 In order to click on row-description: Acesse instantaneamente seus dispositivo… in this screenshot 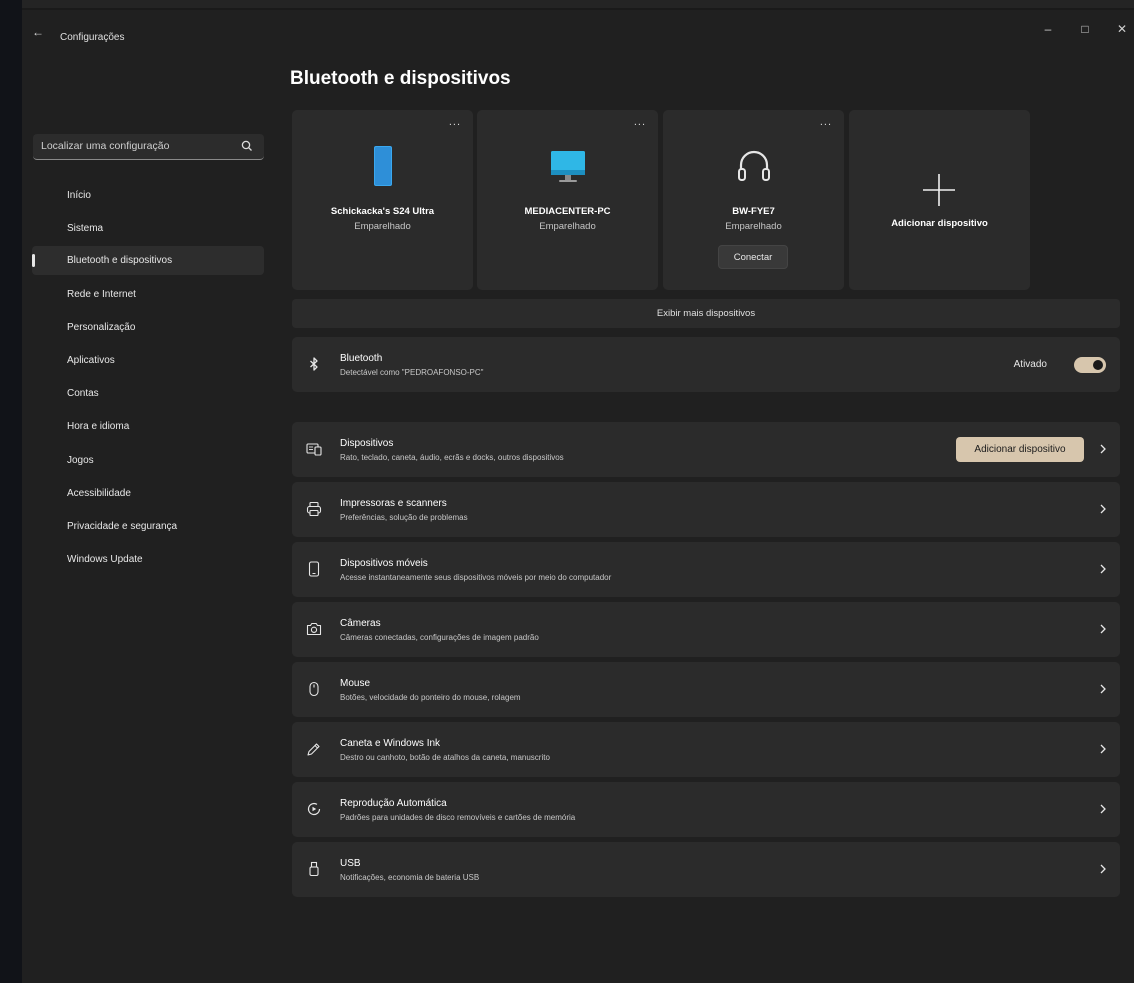, I will do `click(476, 577)`.